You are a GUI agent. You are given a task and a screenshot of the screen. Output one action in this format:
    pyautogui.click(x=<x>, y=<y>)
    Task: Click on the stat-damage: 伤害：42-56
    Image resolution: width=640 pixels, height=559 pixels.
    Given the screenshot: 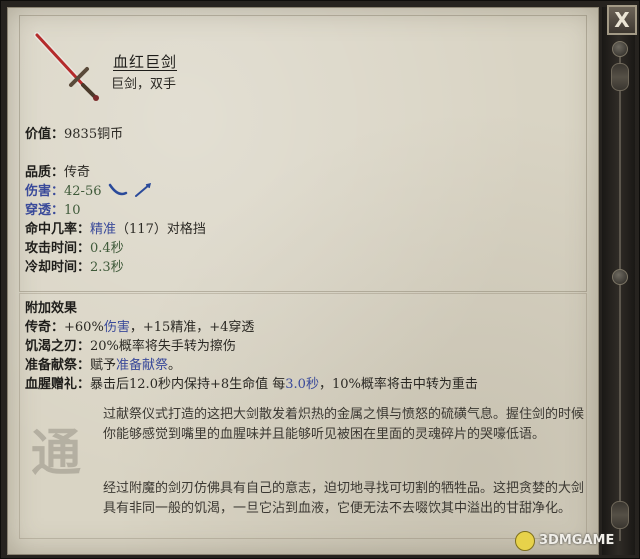 What is the action you would take?
    pyautogui.click(x=88, y=190)
    